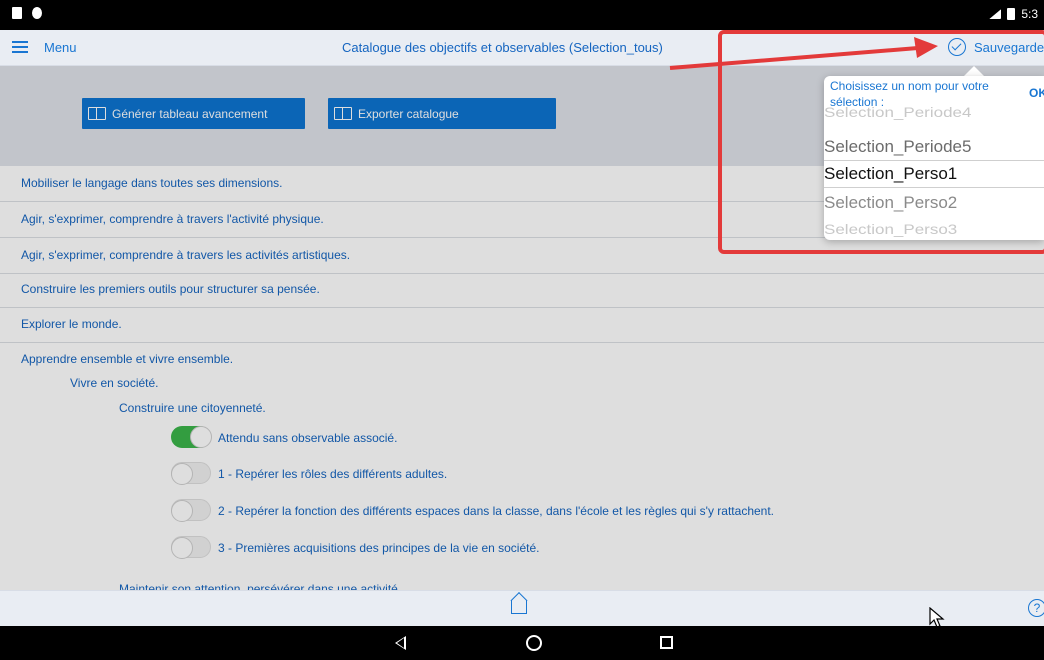 This screenshot has height=660, width=1044. I want to click on objective-label: Construire une citoyenneté., so click(192, 408).